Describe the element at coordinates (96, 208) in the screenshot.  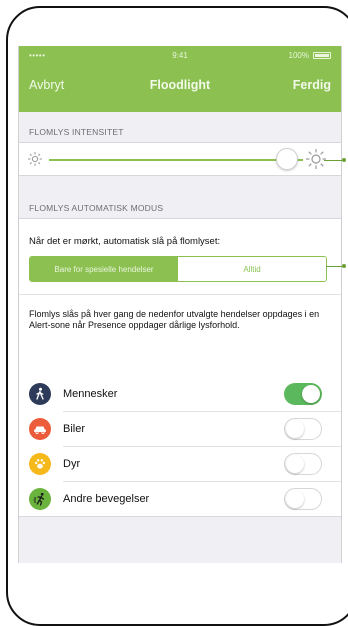
I see `auto-mode-header: FLOMLYS AUTOMATISK MODUS` at that location.